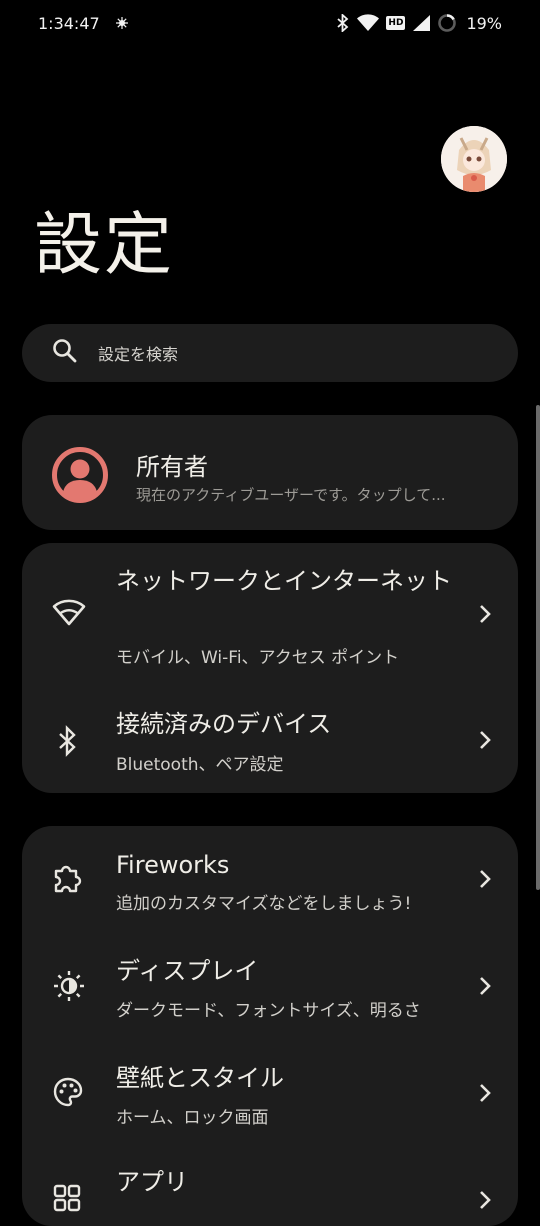 The height and width of the screenshot is (1226, 540). I want to click on settings-item-subtitle: 追加のカスタマイズなどをしましょう!, so click(264, 904).